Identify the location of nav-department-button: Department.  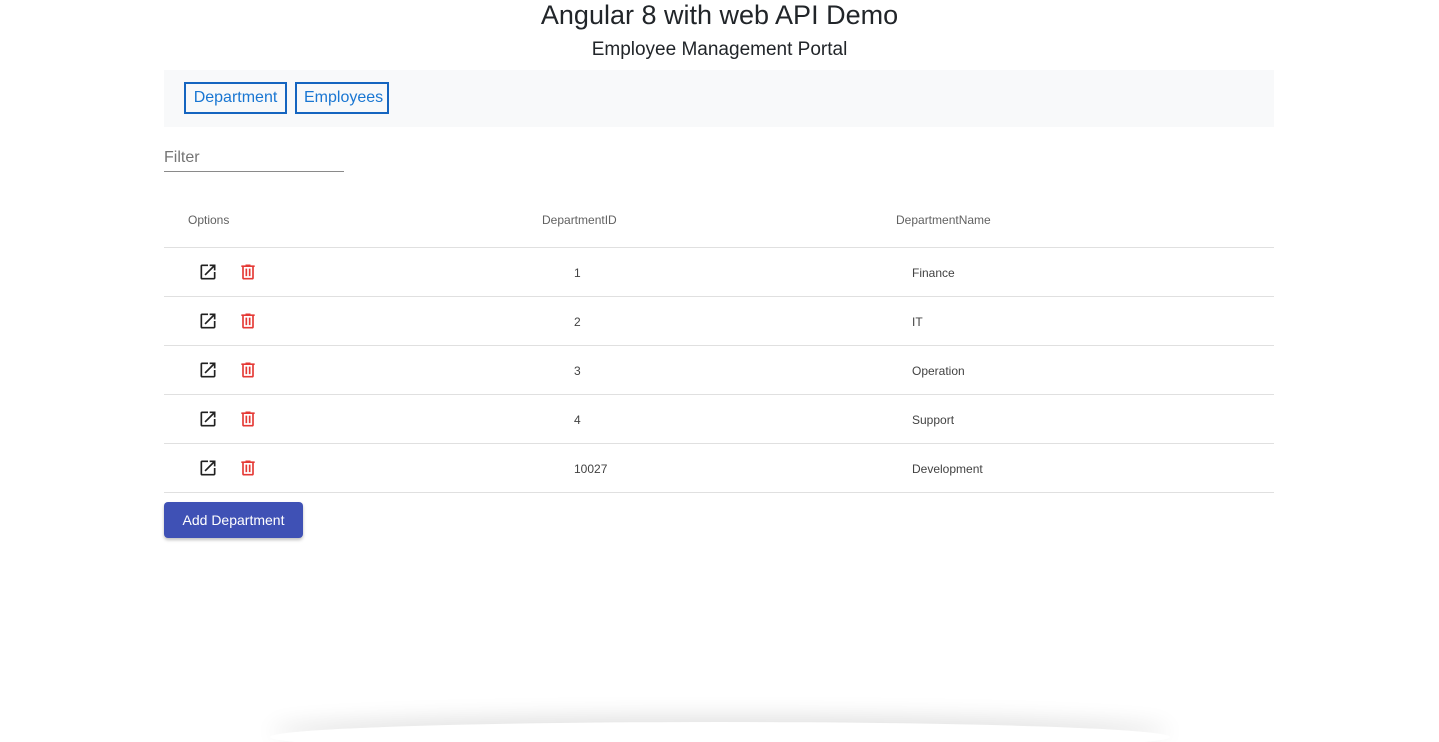
(235, 98).